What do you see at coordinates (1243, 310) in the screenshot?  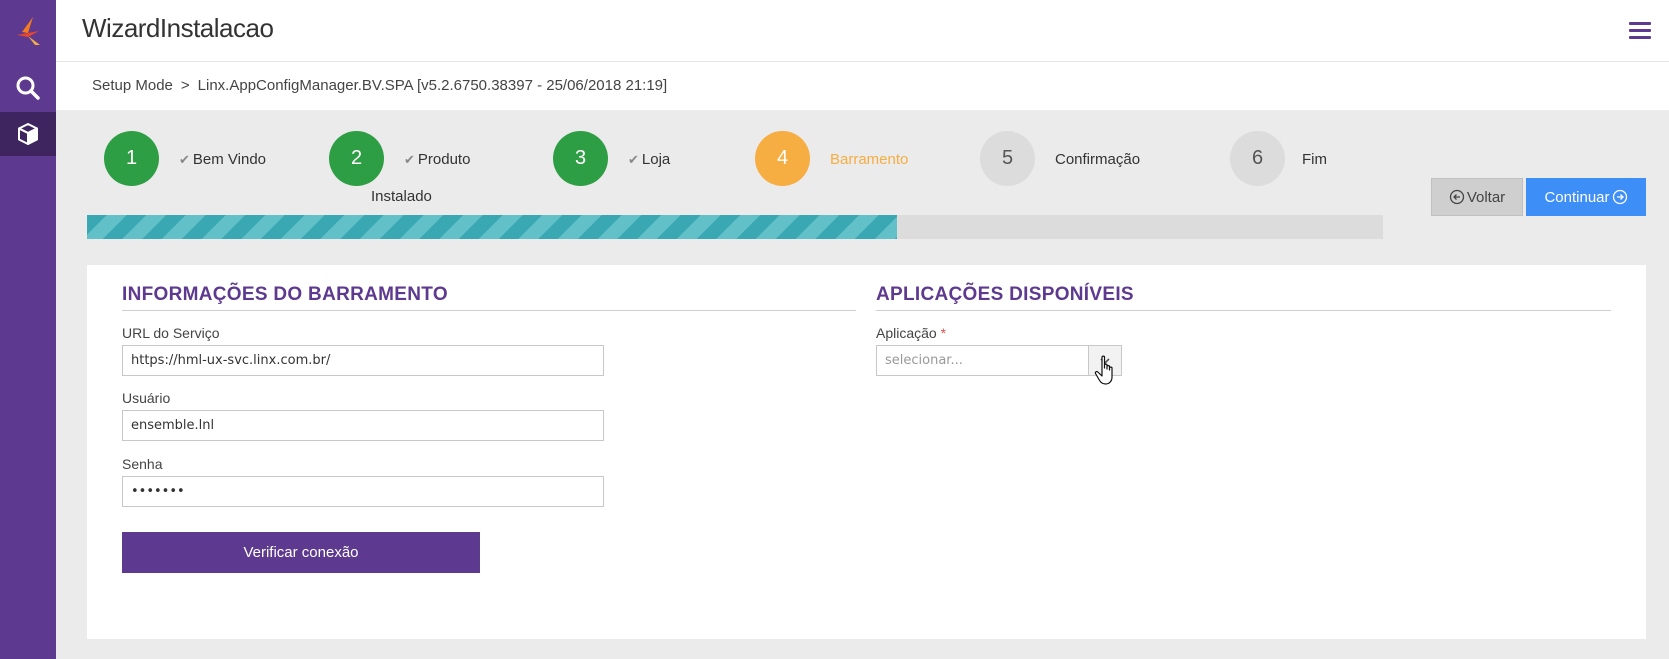 I see `apps-section-divider` at bounding box center [1243, 310].